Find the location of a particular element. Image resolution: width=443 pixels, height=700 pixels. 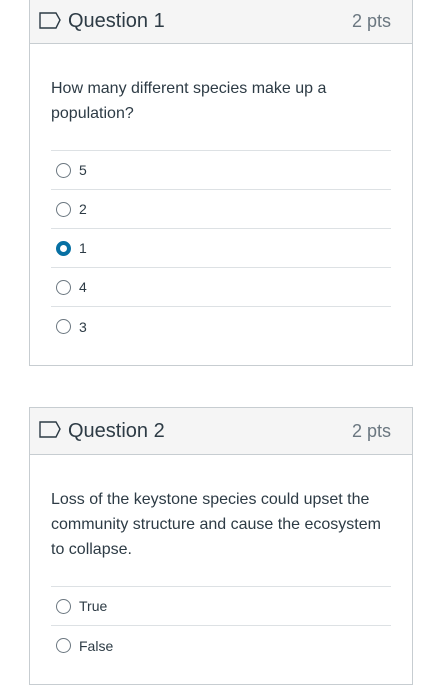

answer-label: 1 is located at coordinates (83, 248).